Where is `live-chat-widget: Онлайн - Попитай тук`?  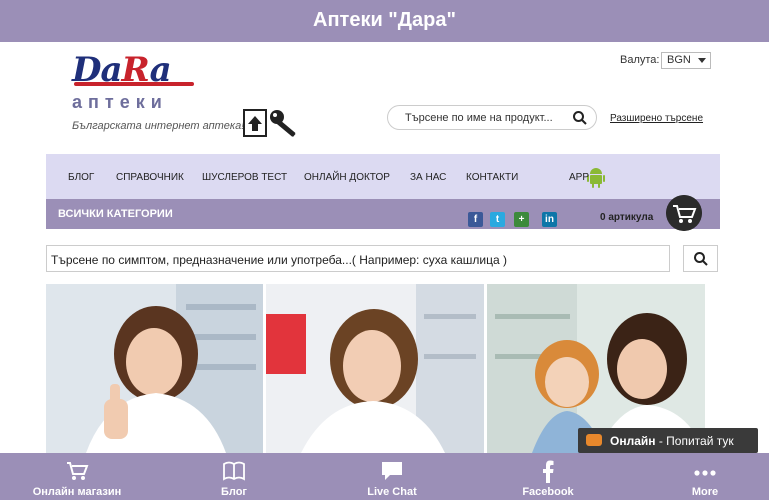
live-chat-widget: Онлайн - Попитай тук is located at coordinates (668, 440).